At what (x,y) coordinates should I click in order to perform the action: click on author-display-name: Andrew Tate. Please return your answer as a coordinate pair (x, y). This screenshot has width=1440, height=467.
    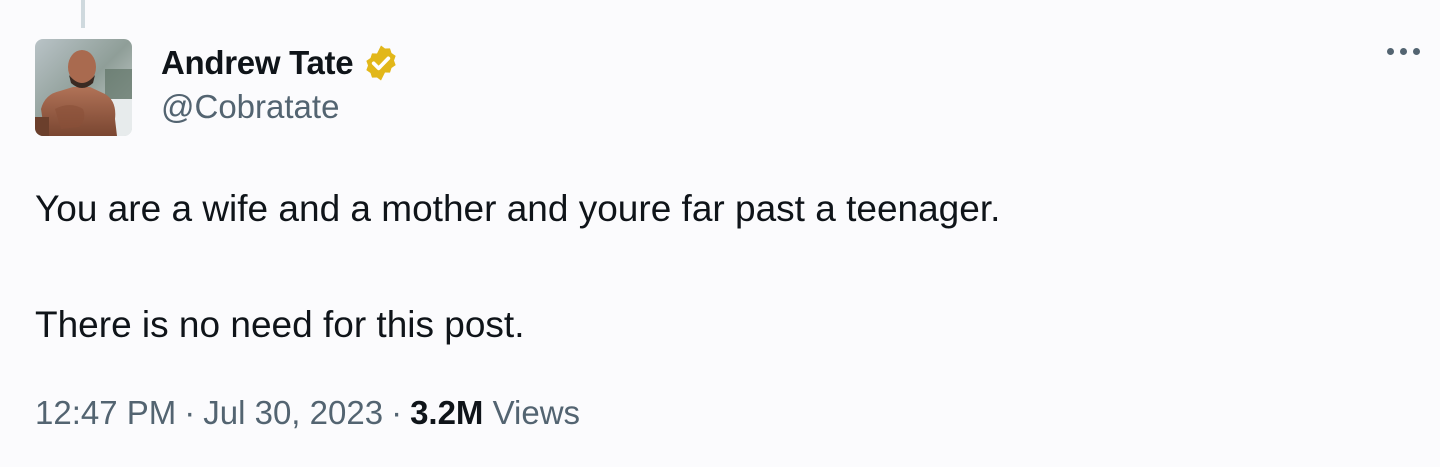
    Looking at the image, I should click on (257, 63).